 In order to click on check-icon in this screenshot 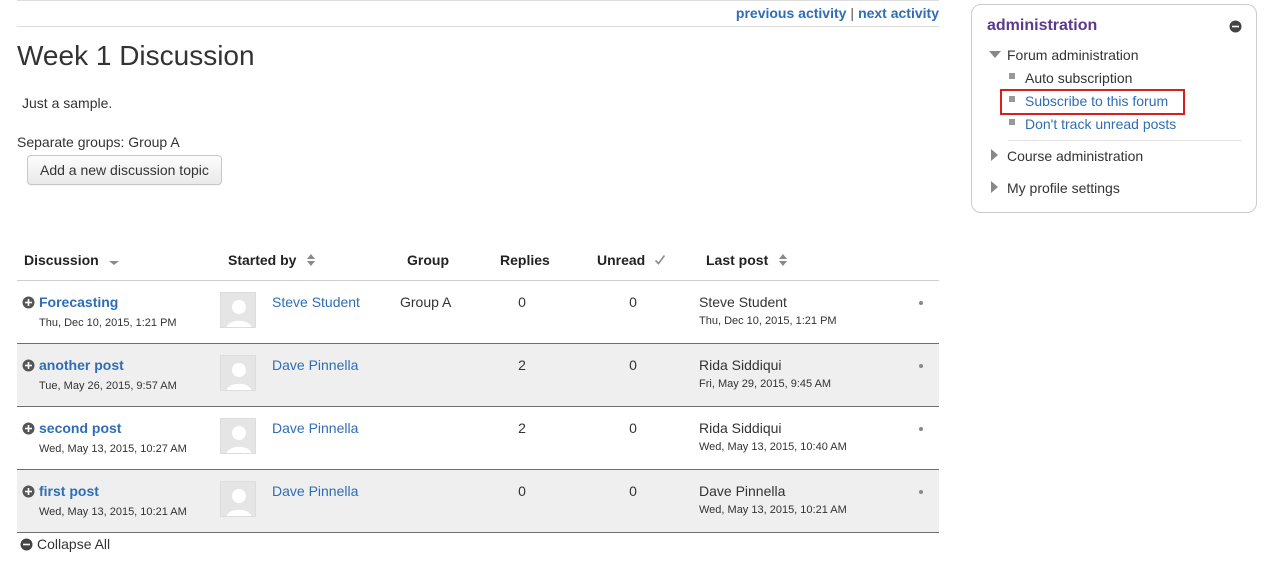, I will do `click(660, 260)`.